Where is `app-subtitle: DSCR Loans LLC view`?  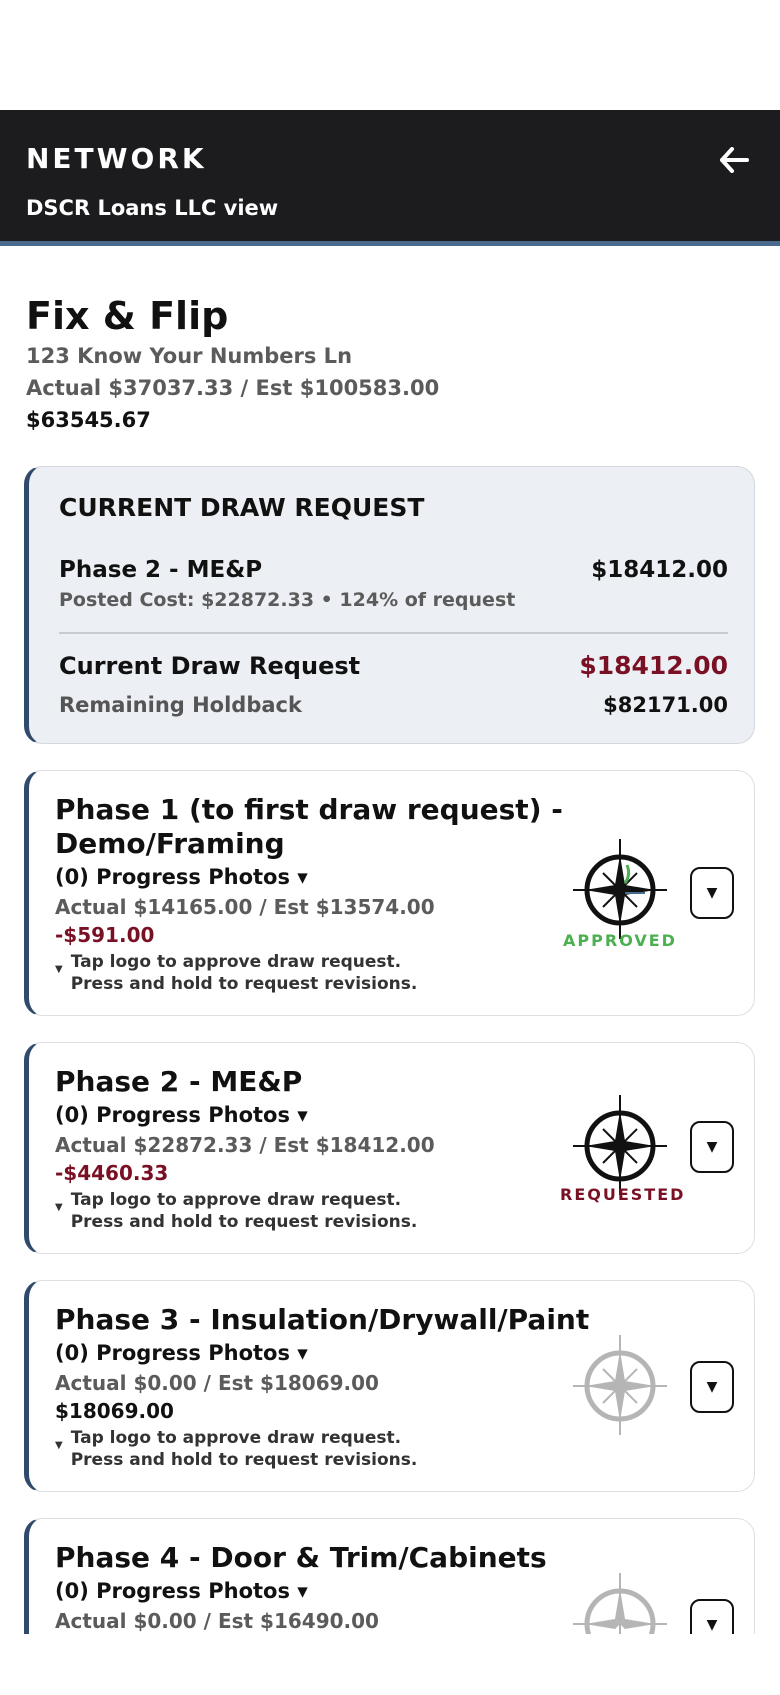 app-subtitle: DSCR Loans LLC view is located at coordinates (152, 208).